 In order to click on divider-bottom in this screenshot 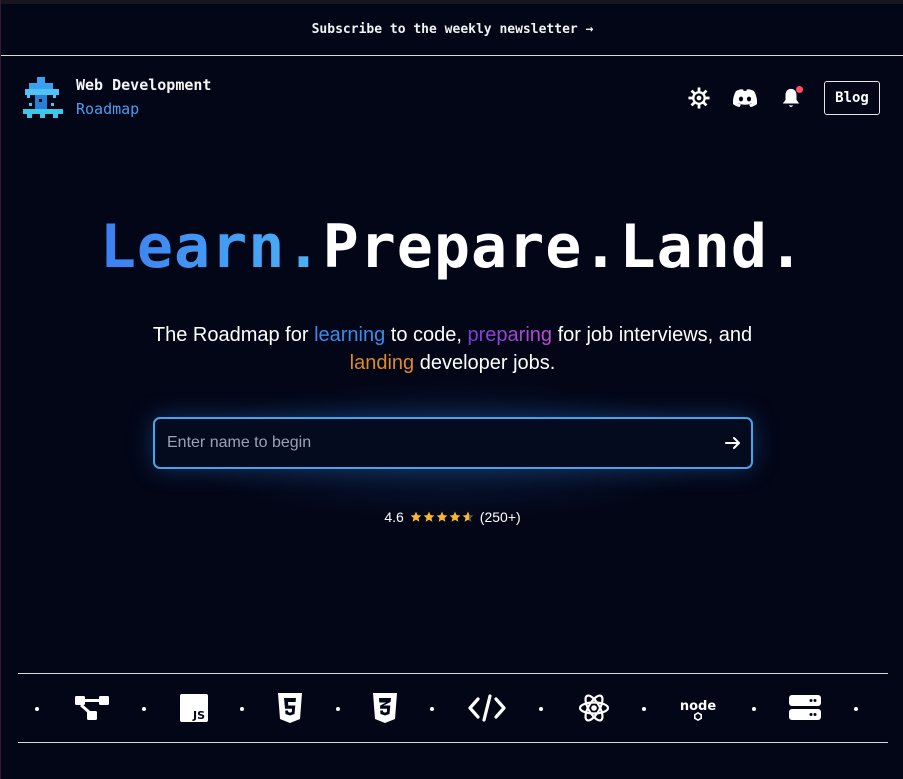, I will do `click(453, 742)`.